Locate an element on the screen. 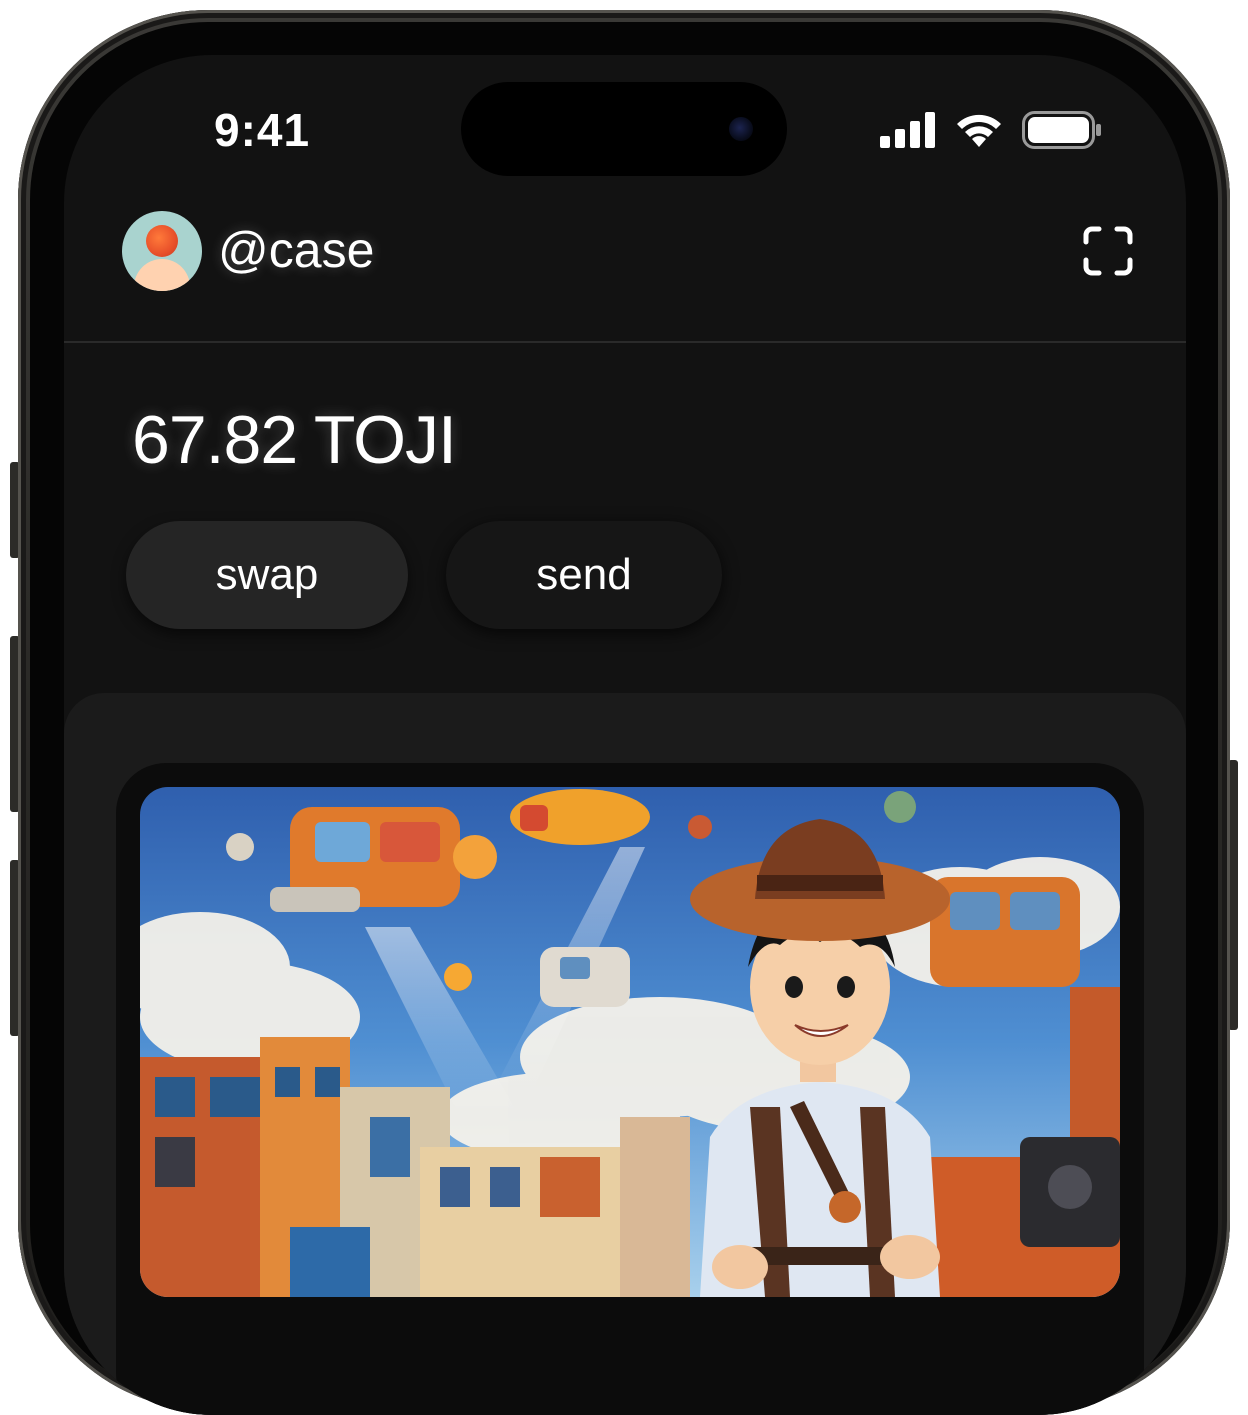 The height and width of the screenshot is (1415, 1248). status-time: 9:41 is located at coordinates (262, 130).